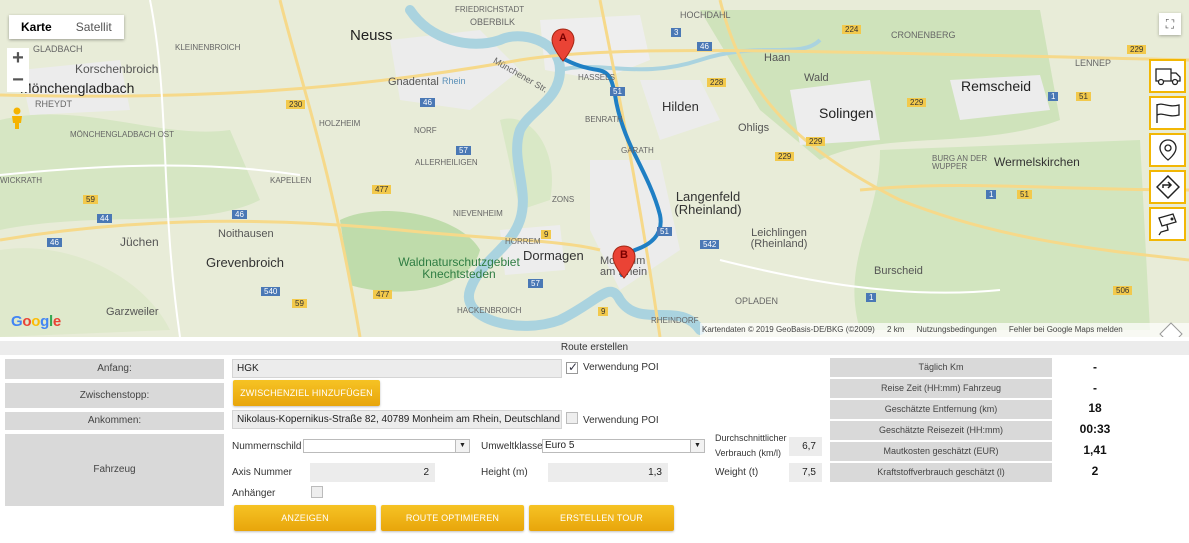  Describe the element at coordinates (512, 446) in the screenshot. I see `umweltklasse-label: Umweltklasse` at that location.